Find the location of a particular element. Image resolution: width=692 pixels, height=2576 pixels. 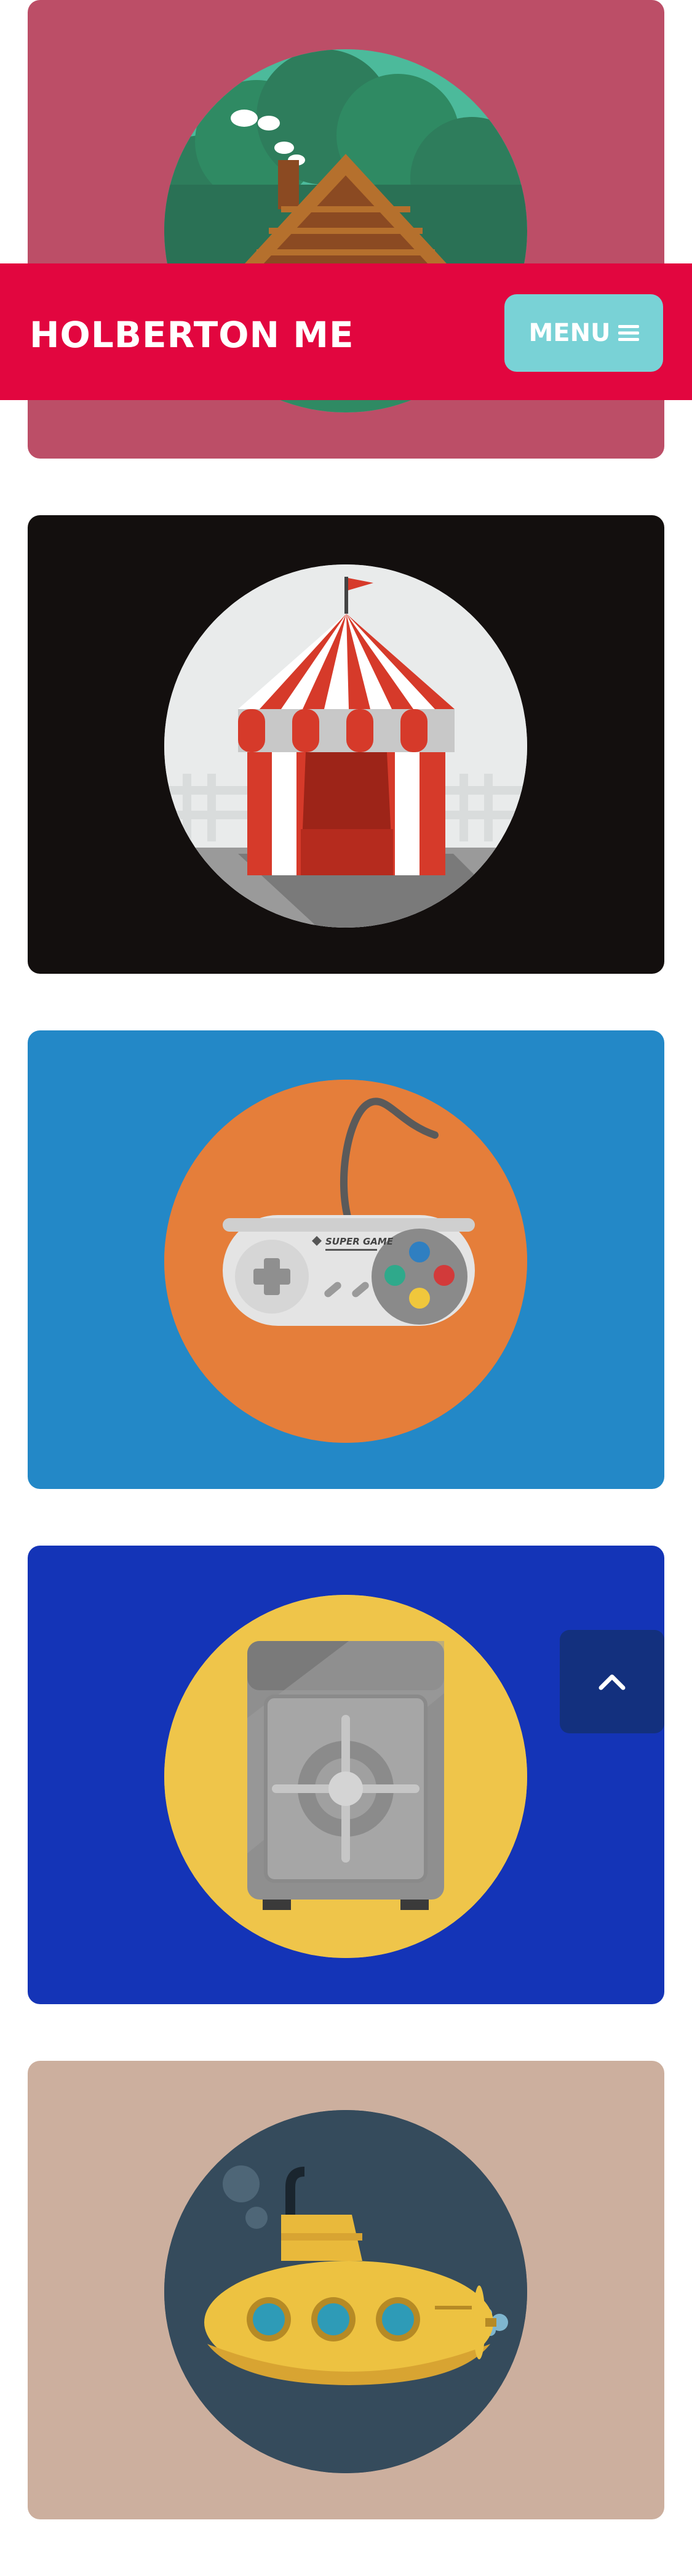

gamepad-illustration: SUPER GAME is located at coordinates (346, 1261).